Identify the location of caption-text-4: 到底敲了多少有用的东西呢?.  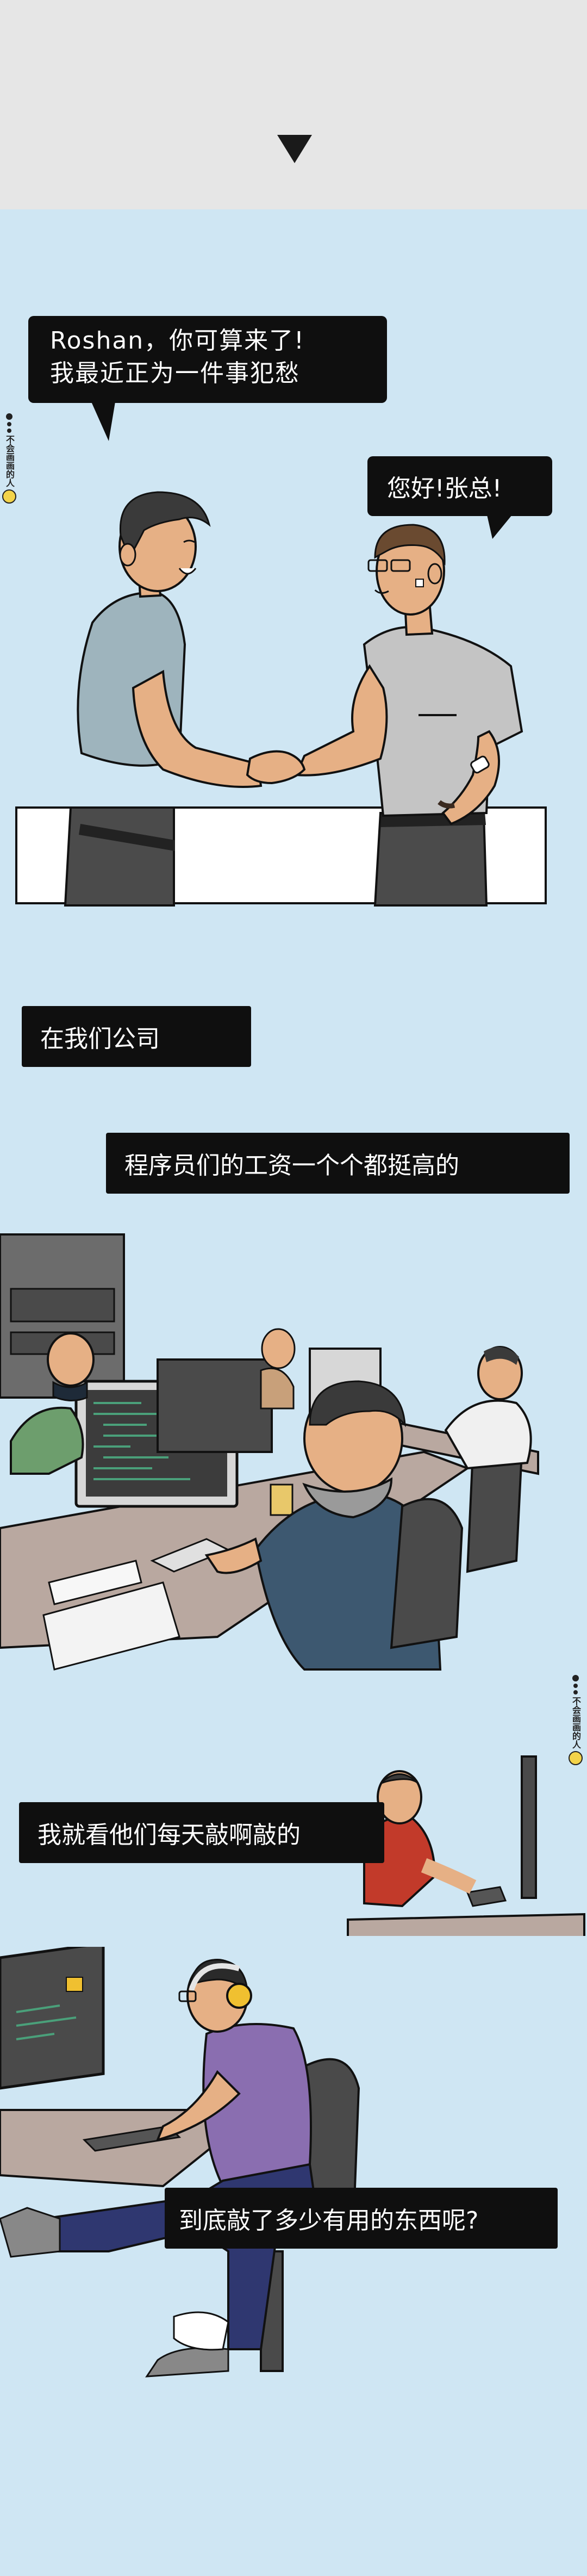
(329, 2221).